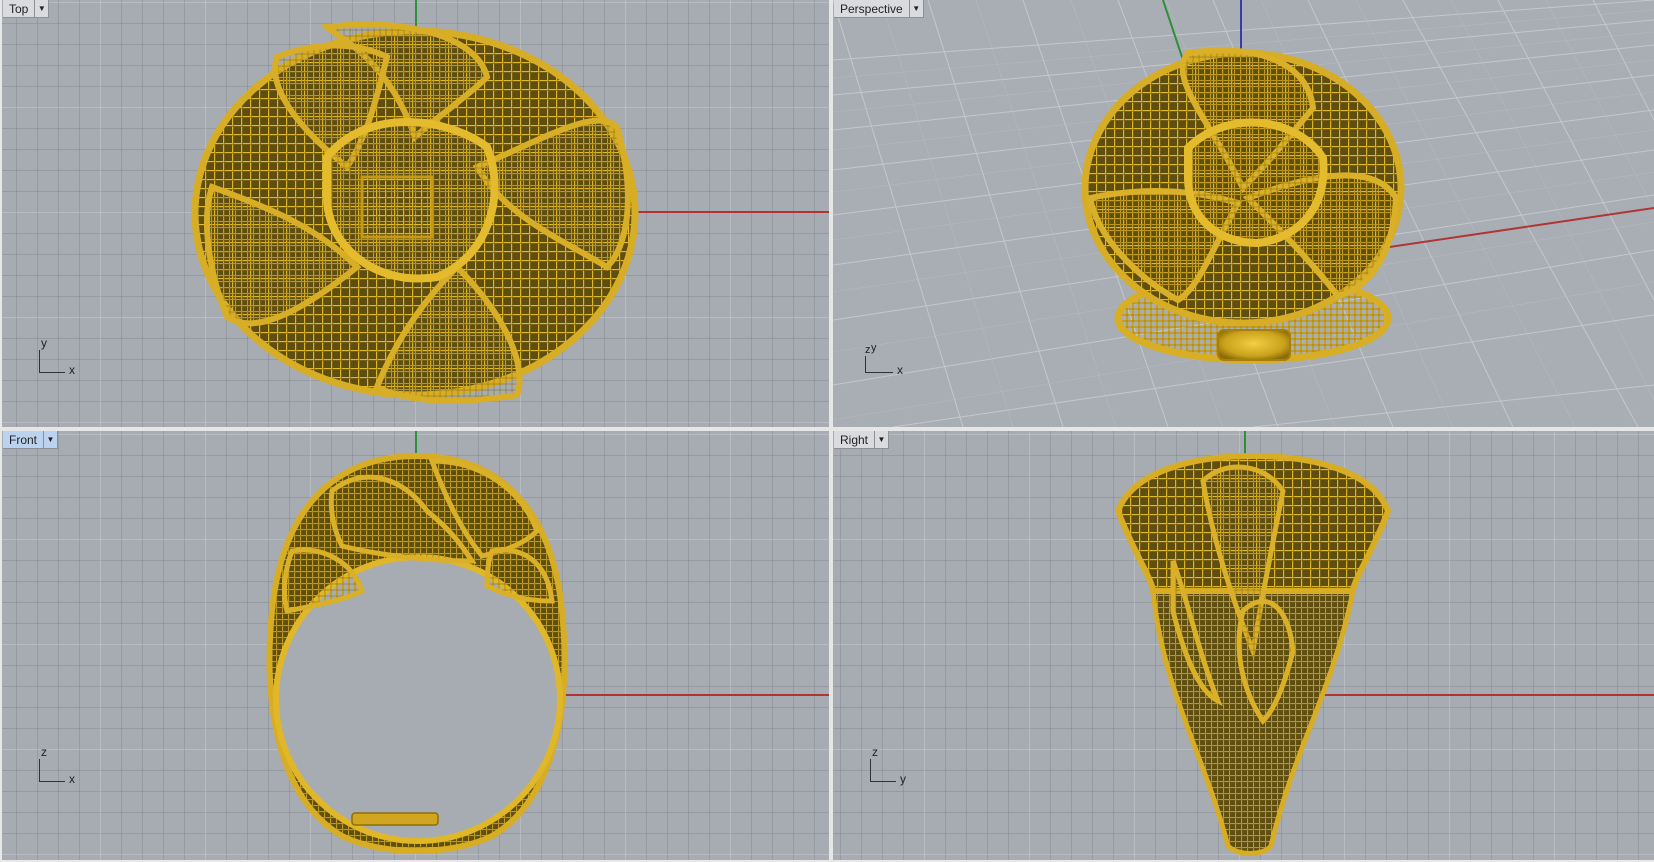 The image size is (1654, 862). I want to click on viewport-label-top: Top ▼, so click(26, 9).